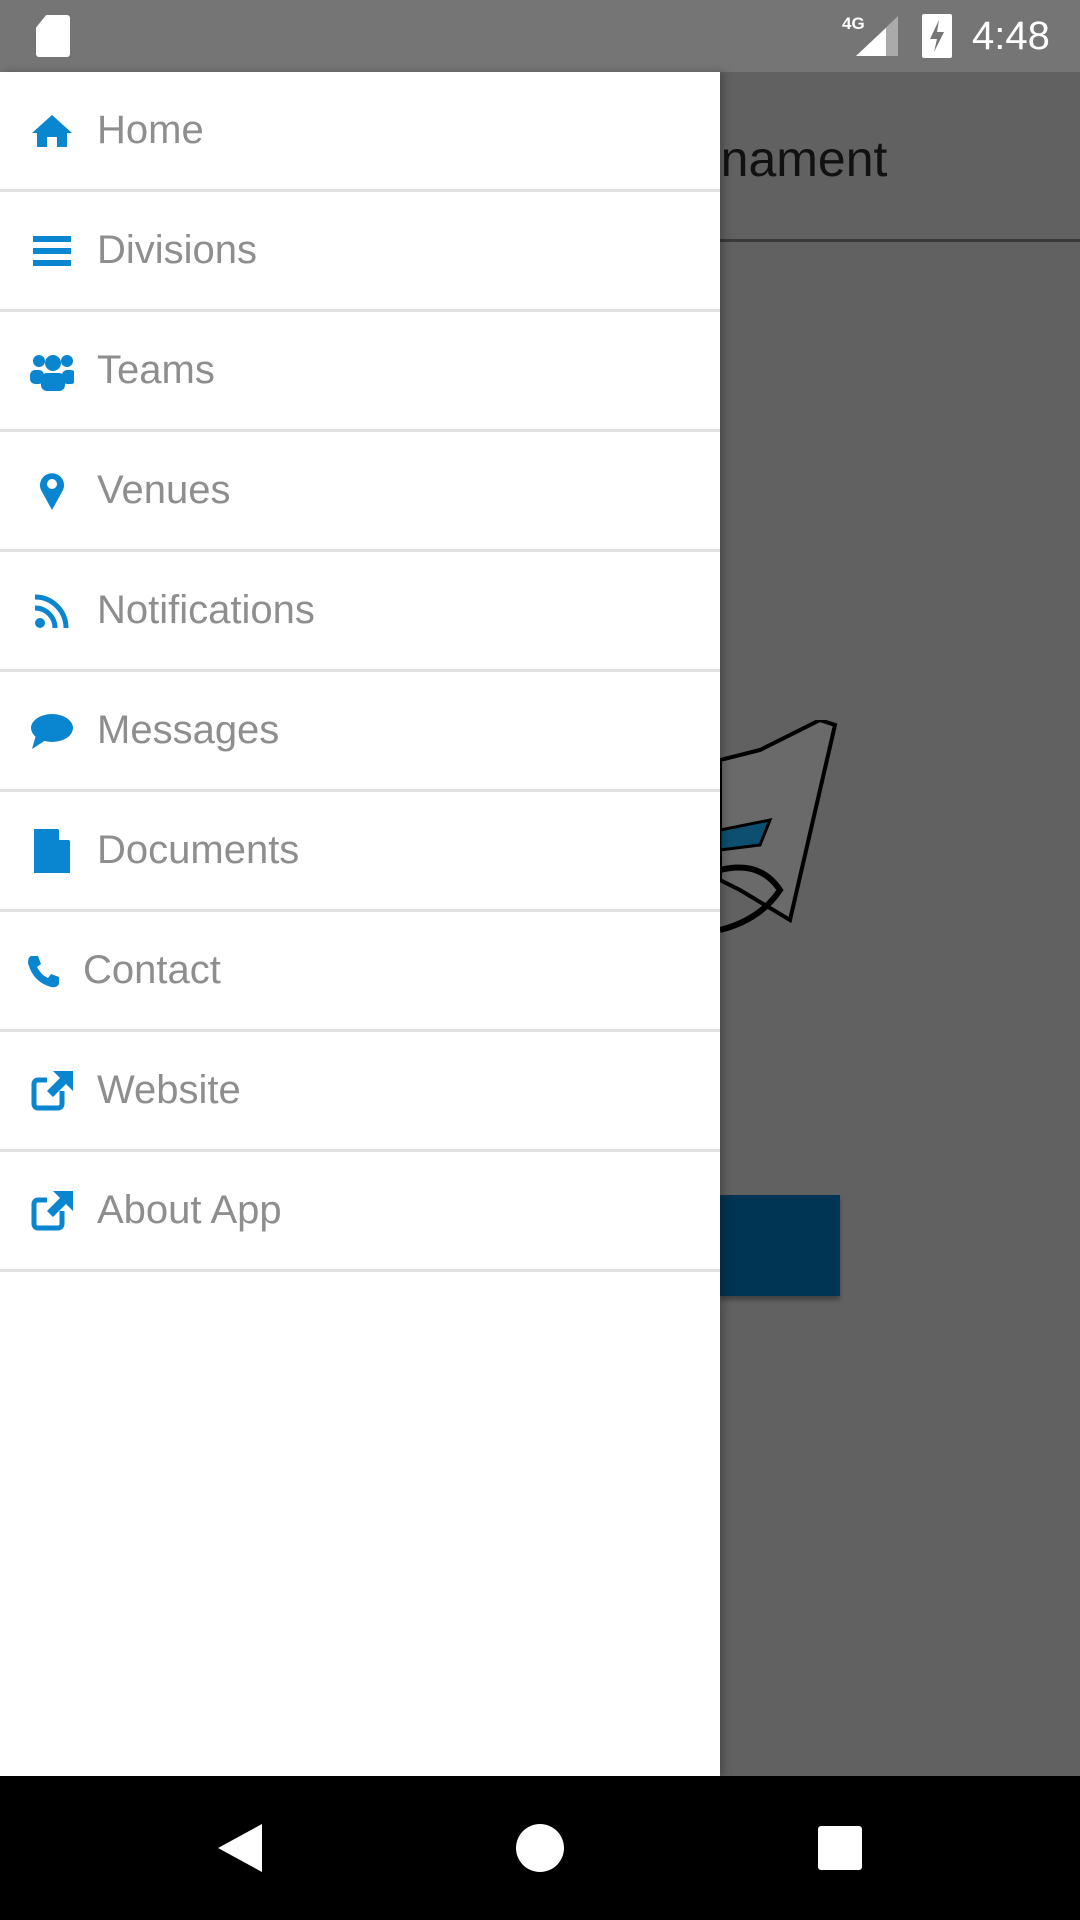 The width and height of the screenshot is (1080, 1920). Describe the element at coordinates (540, 36) in the screenshot. I see `status-bar: 4G 4:48` at that location.